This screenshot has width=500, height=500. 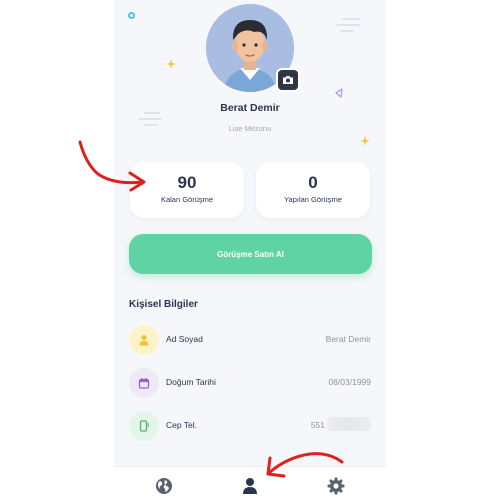 I want to click on info-value: 551, so click(x=317, y=425).